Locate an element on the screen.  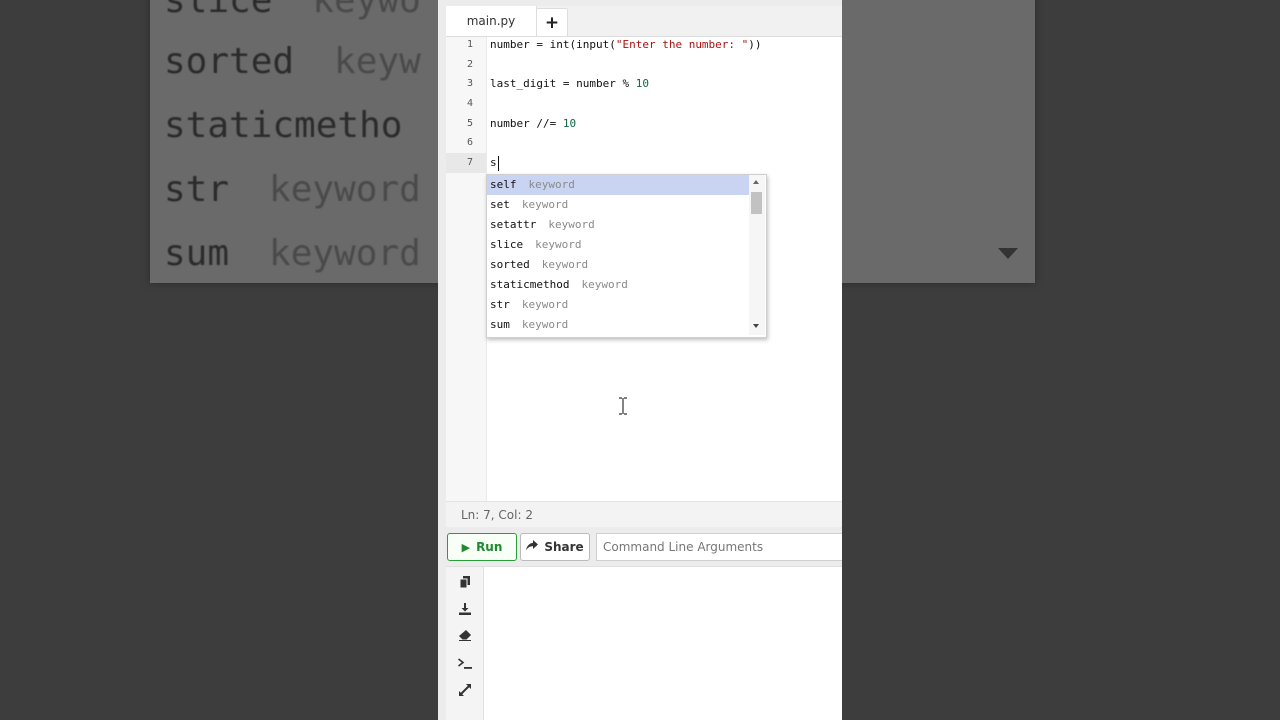
code-line-5: number //= 10 is located at coordinates (533, 123).